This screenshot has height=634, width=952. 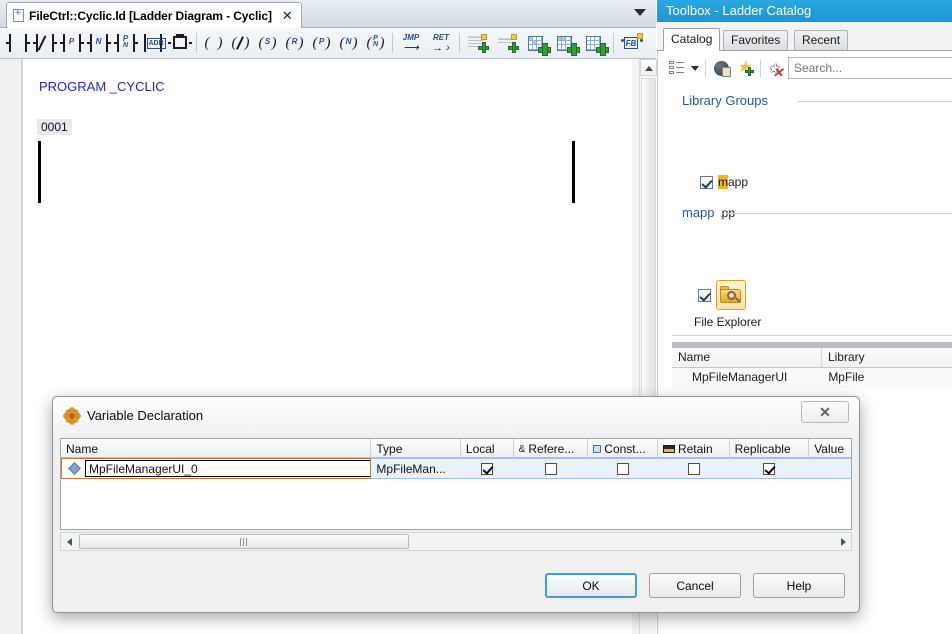 What do you see at coordinates (216, 448) in the screenshot?
I see `column-name: Name` at bounding box center [216, 448].